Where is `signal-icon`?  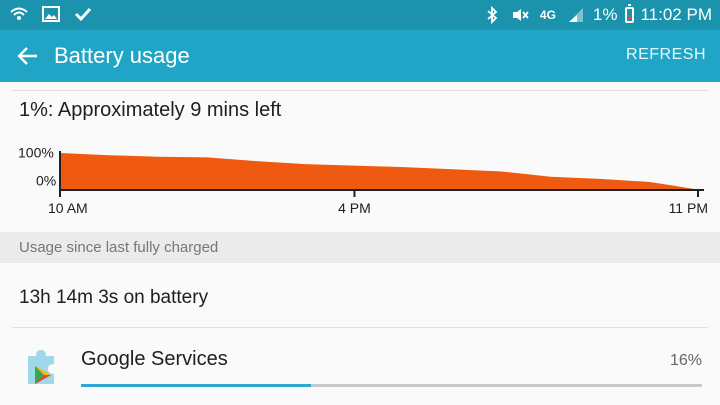 signal-icon is located at coordinates (576, 15).